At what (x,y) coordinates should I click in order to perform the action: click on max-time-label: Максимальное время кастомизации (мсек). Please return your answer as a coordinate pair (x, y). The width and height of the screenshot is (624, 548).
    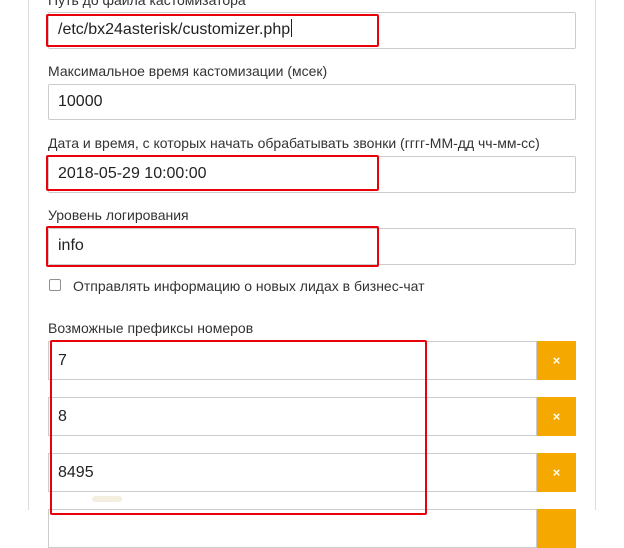
    Looking at the image, I should click on (188, 71).